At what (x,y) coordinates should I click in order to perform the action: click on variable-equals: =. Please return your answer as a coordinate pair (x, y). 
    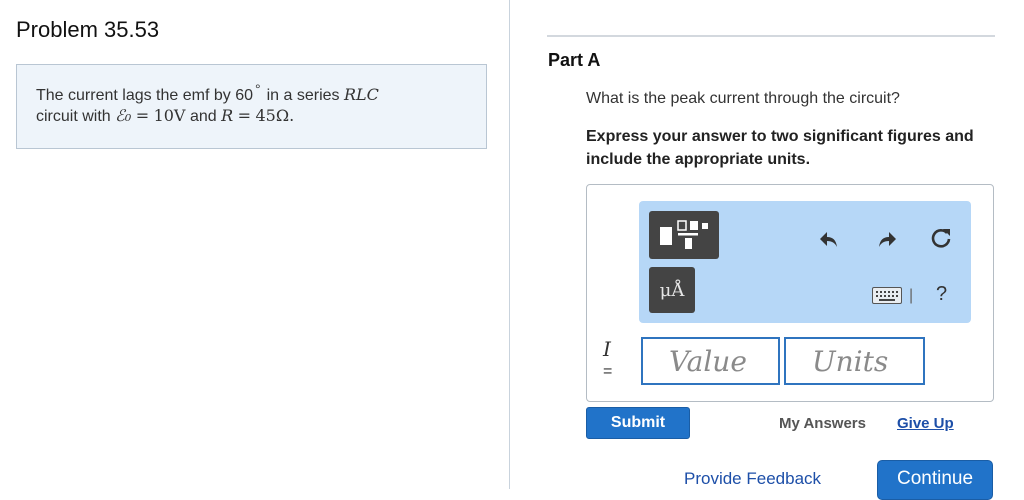
    Looking at the image, I should click on (608, 371).